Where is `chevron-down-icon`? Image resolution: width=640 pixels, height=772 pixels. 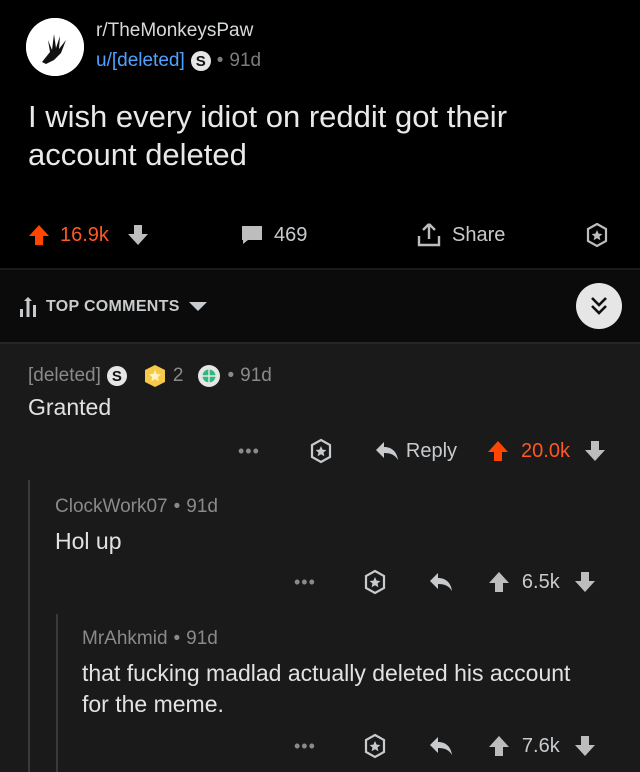 chevron-down-icon is located at coordinates (198, 307).